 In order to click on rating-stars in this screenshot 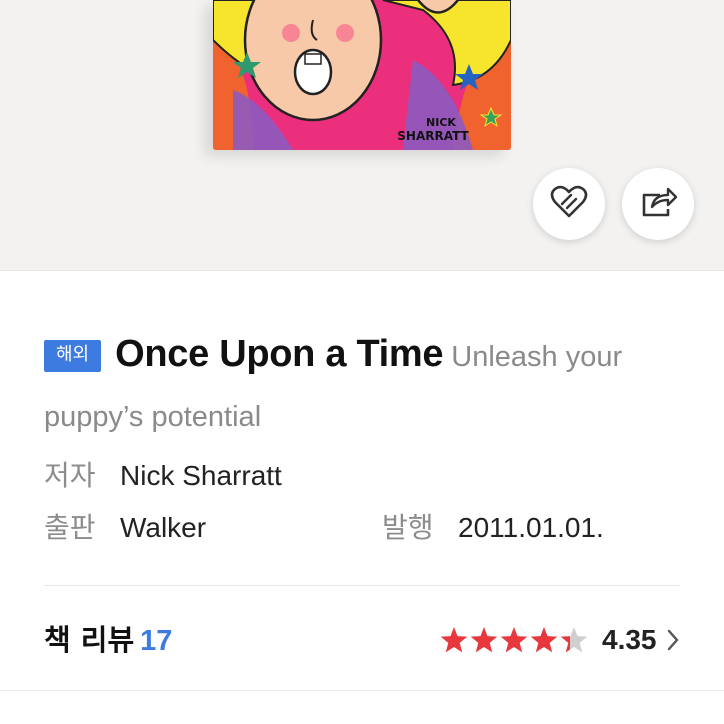, I will do `click(516, 641)`.